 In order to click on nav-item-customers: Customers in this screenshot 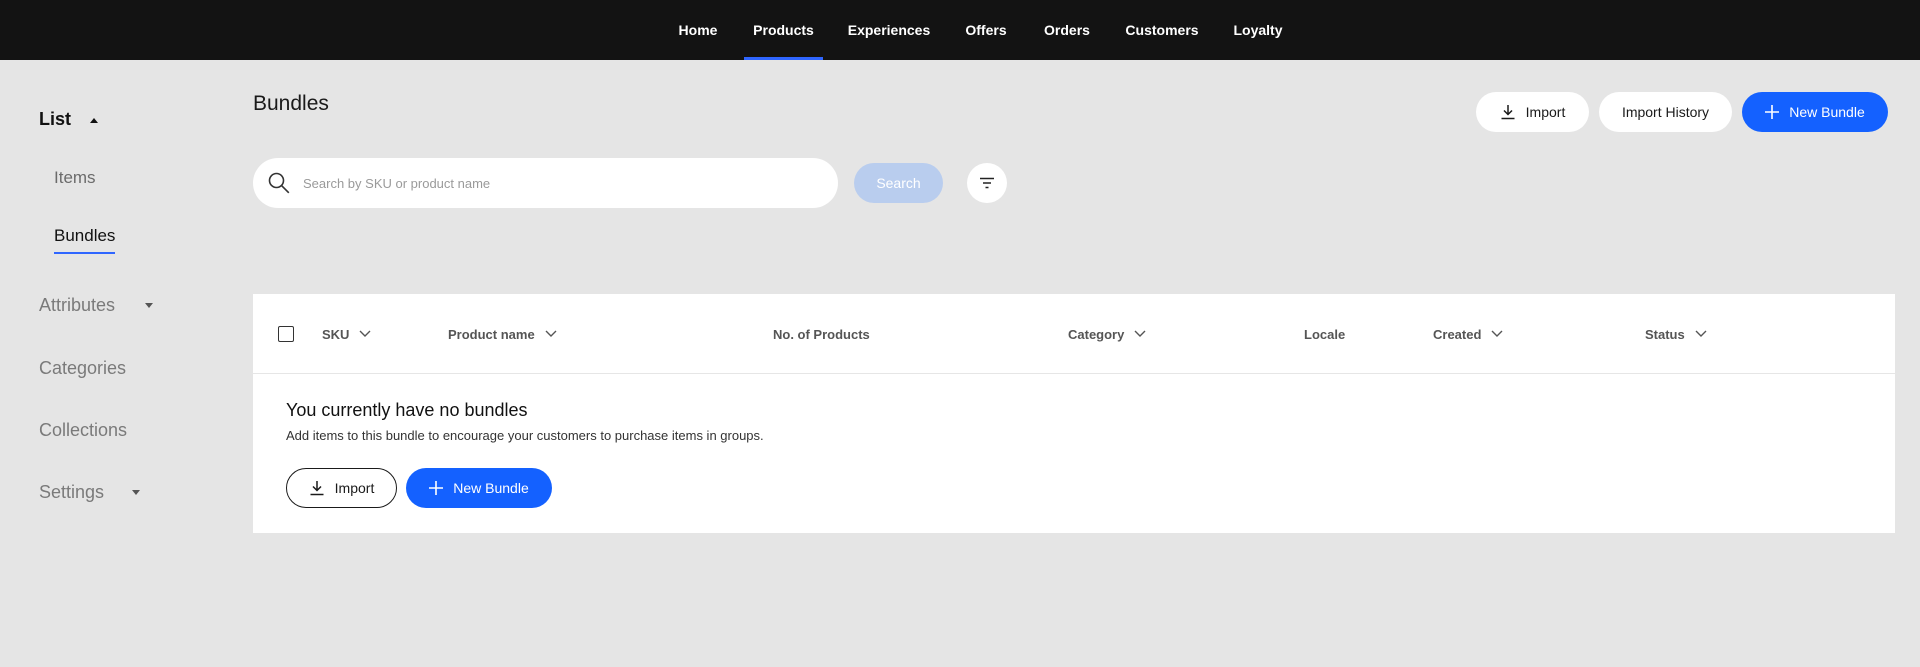, I will do `click(1162, 30)`.